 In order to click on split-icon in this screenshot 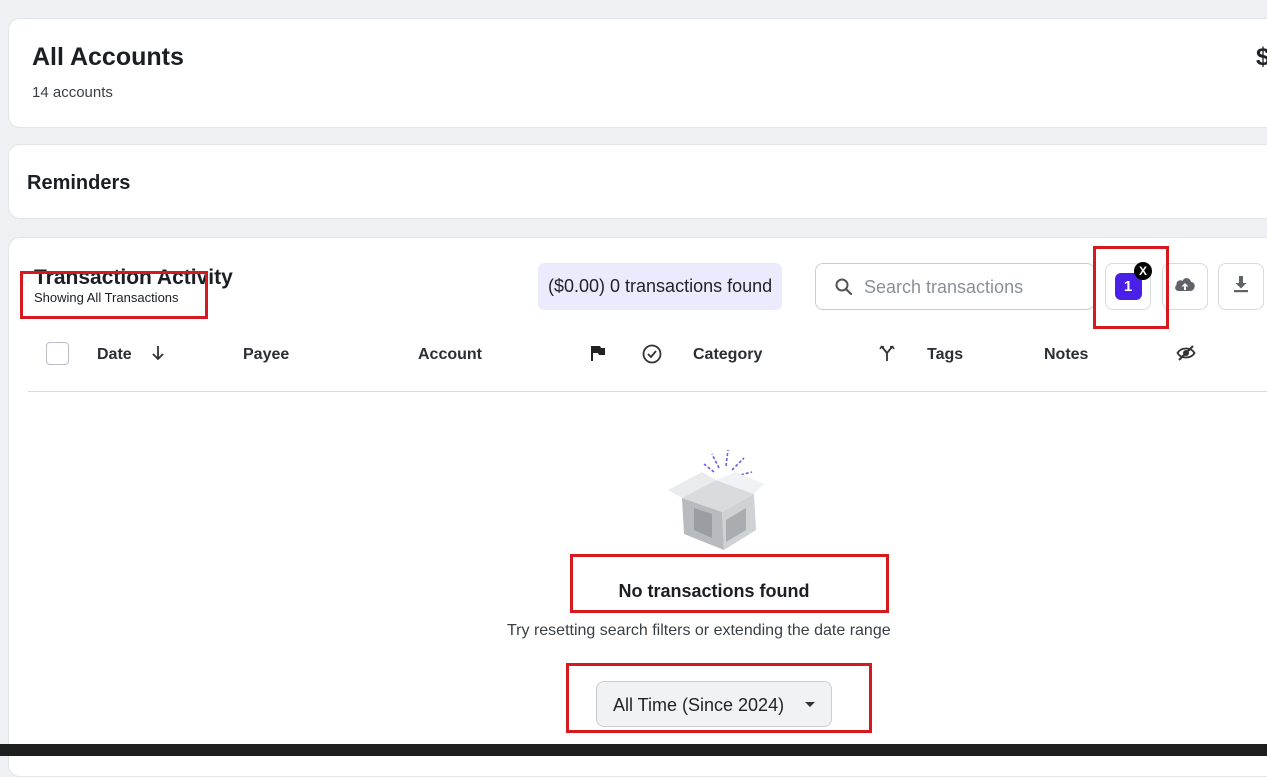, I will do `click(887, 355)`.